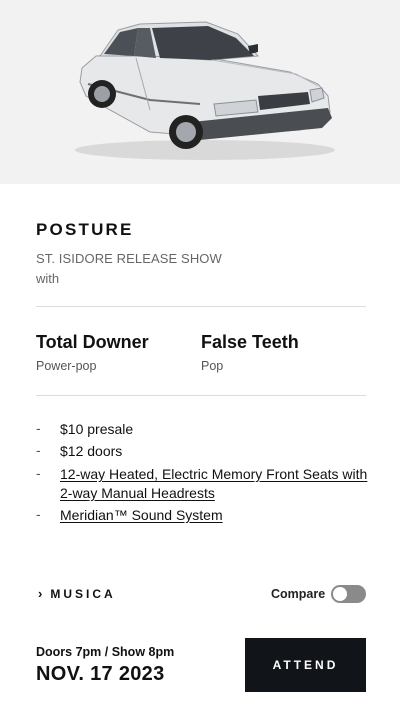  I want to click on with-label: with, so click(48, 278).